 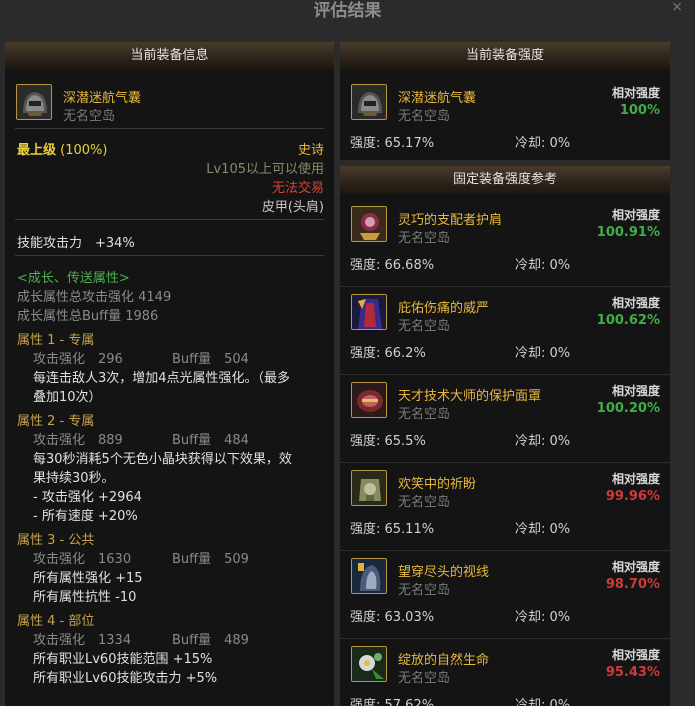 What do you see at coordinates (388, 441) in the screenshot?
I see `strength-value: 强度: 65.5%` at bounding box center [388, 441].